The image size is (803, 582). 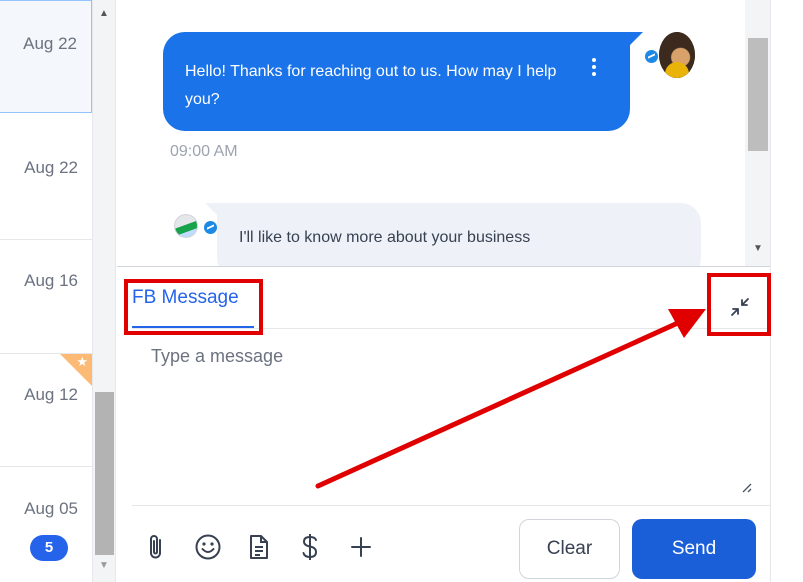 I want to click on template-button, so click(x=259, y=547).